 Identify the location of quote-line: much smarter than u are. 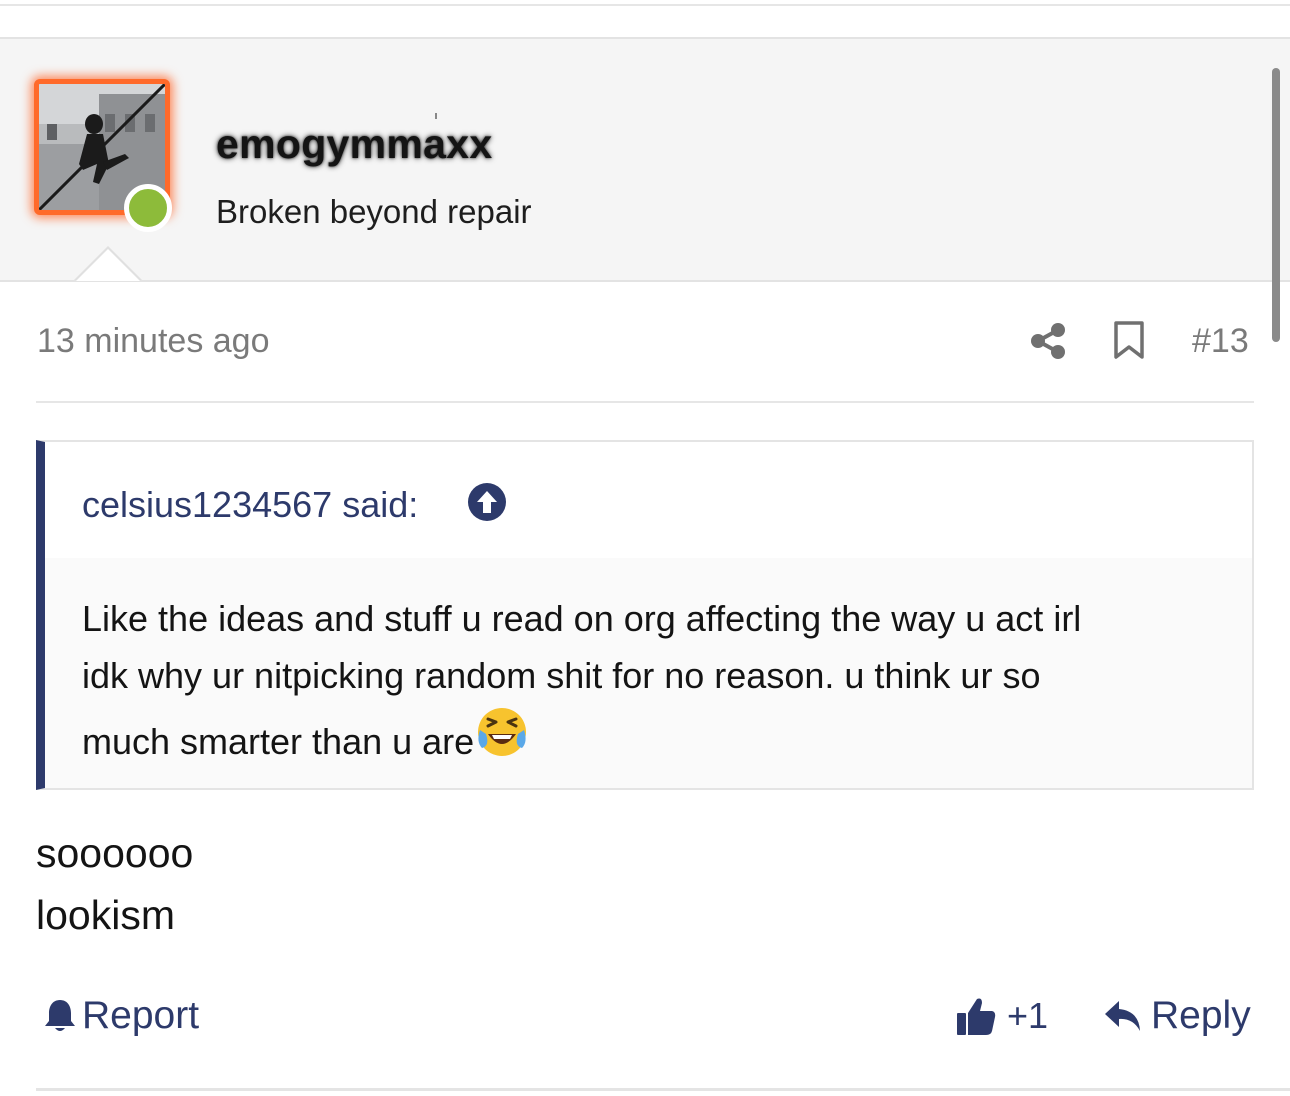
(278, 741).